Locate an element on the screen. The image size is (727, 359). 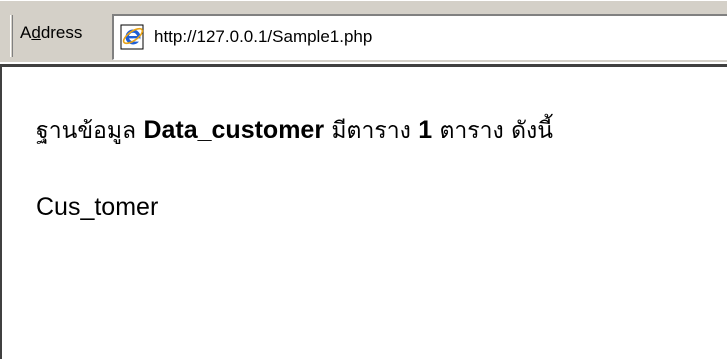
database-name: Data_customer is located at coordinates (234, 130).